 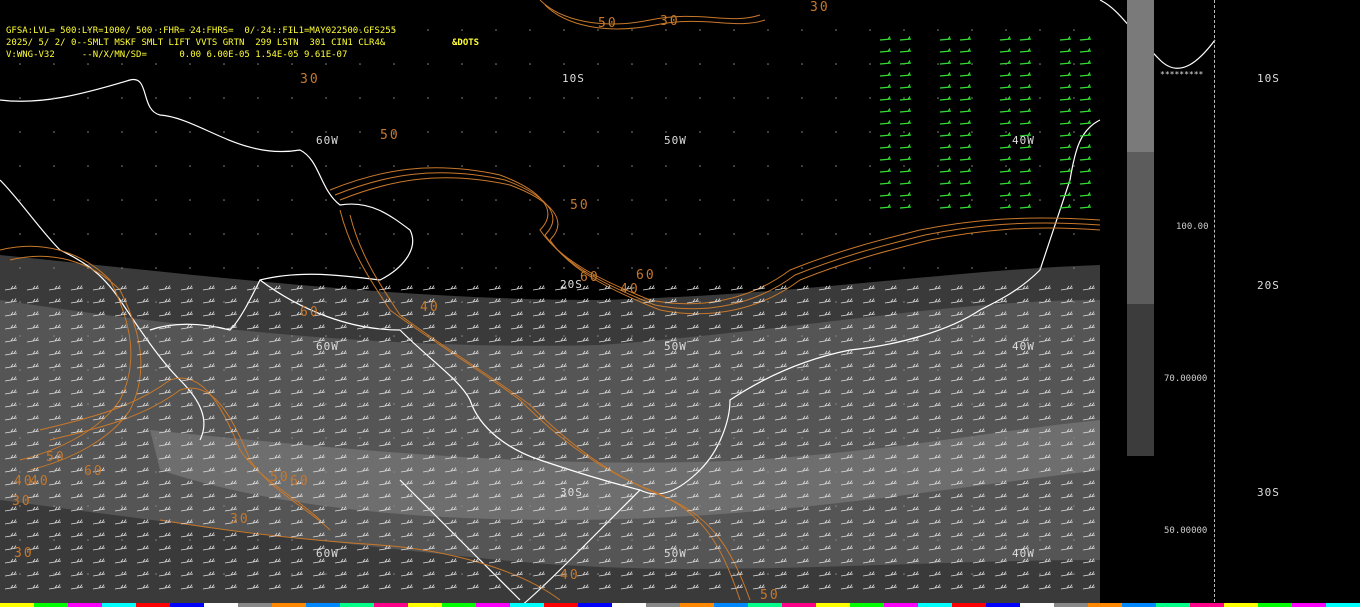 I want to click on lon-label-50w-top: 50W, so click(x=675, y=140).